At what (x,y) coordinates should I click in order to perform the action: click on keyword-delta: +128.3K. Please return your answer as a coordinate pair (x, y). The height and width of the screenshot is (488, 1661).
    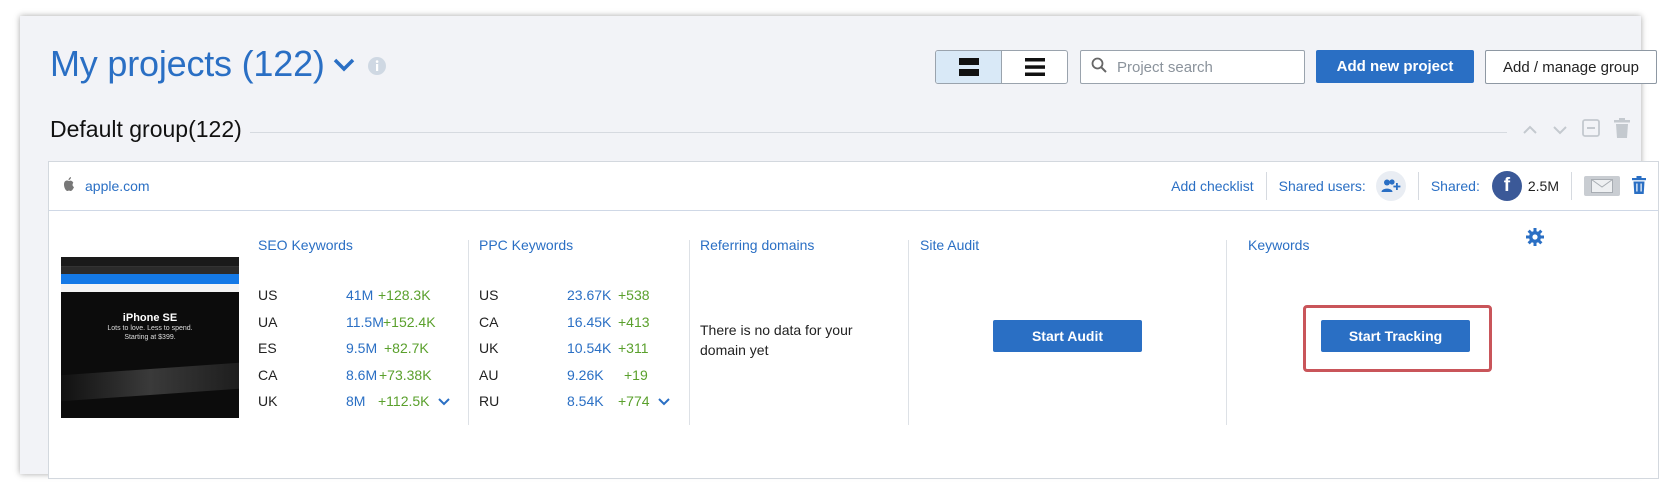
    Looking at the image, I should click on (404, 295).